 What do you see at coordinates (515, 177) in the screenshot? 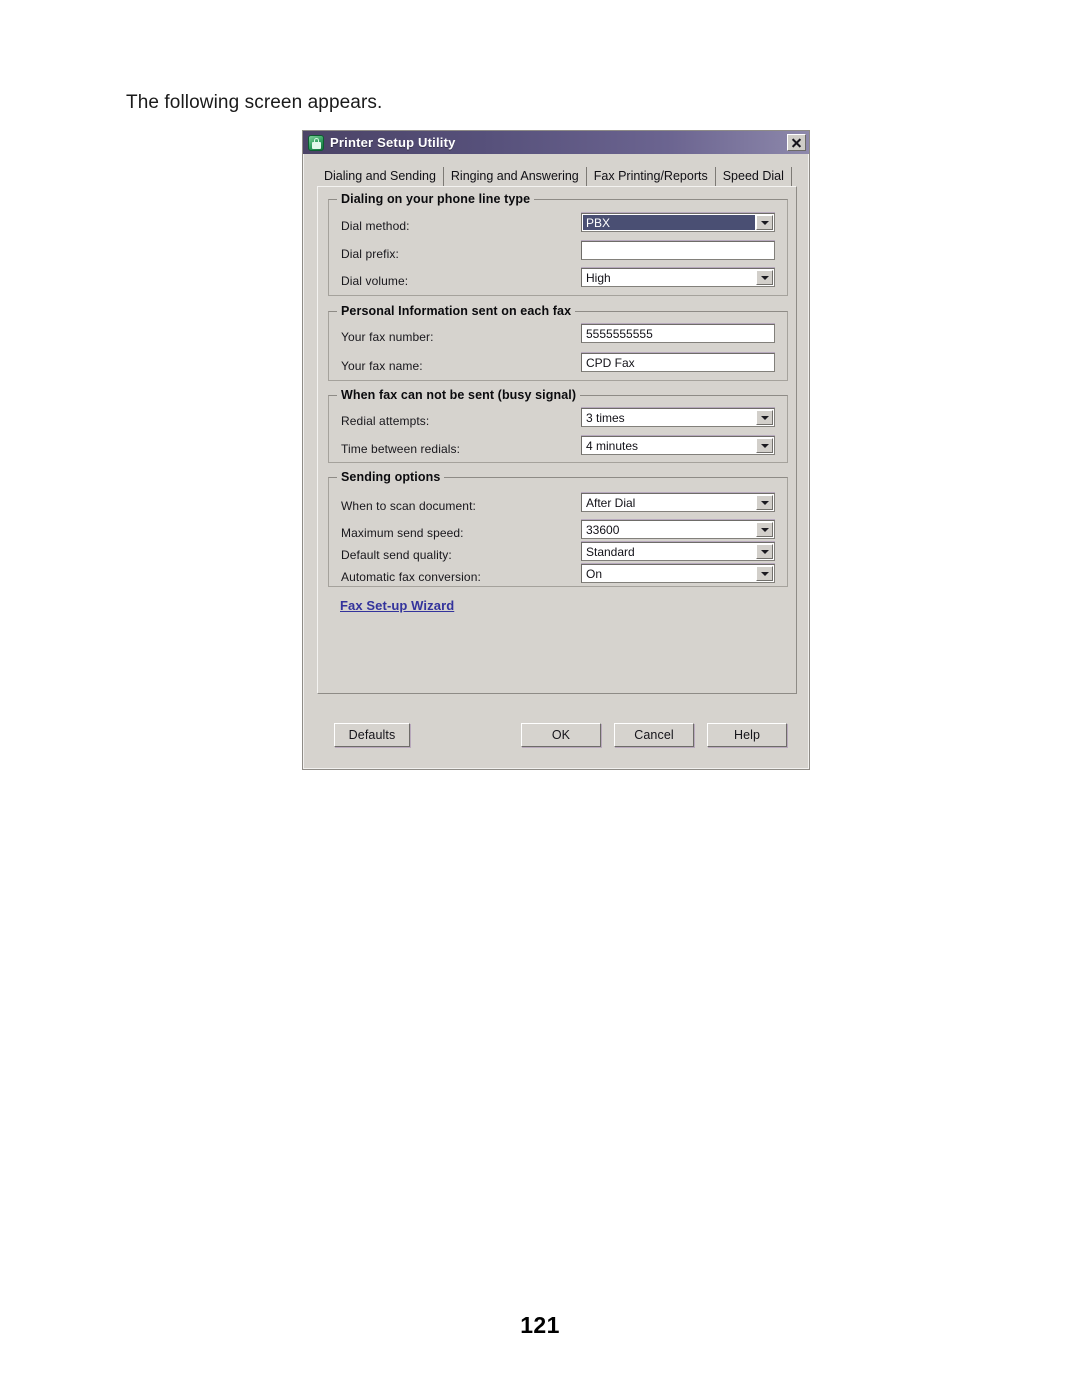
I see `tab-ringing-and-answering: Ringing and Answering` at bounding box center [515, 177].